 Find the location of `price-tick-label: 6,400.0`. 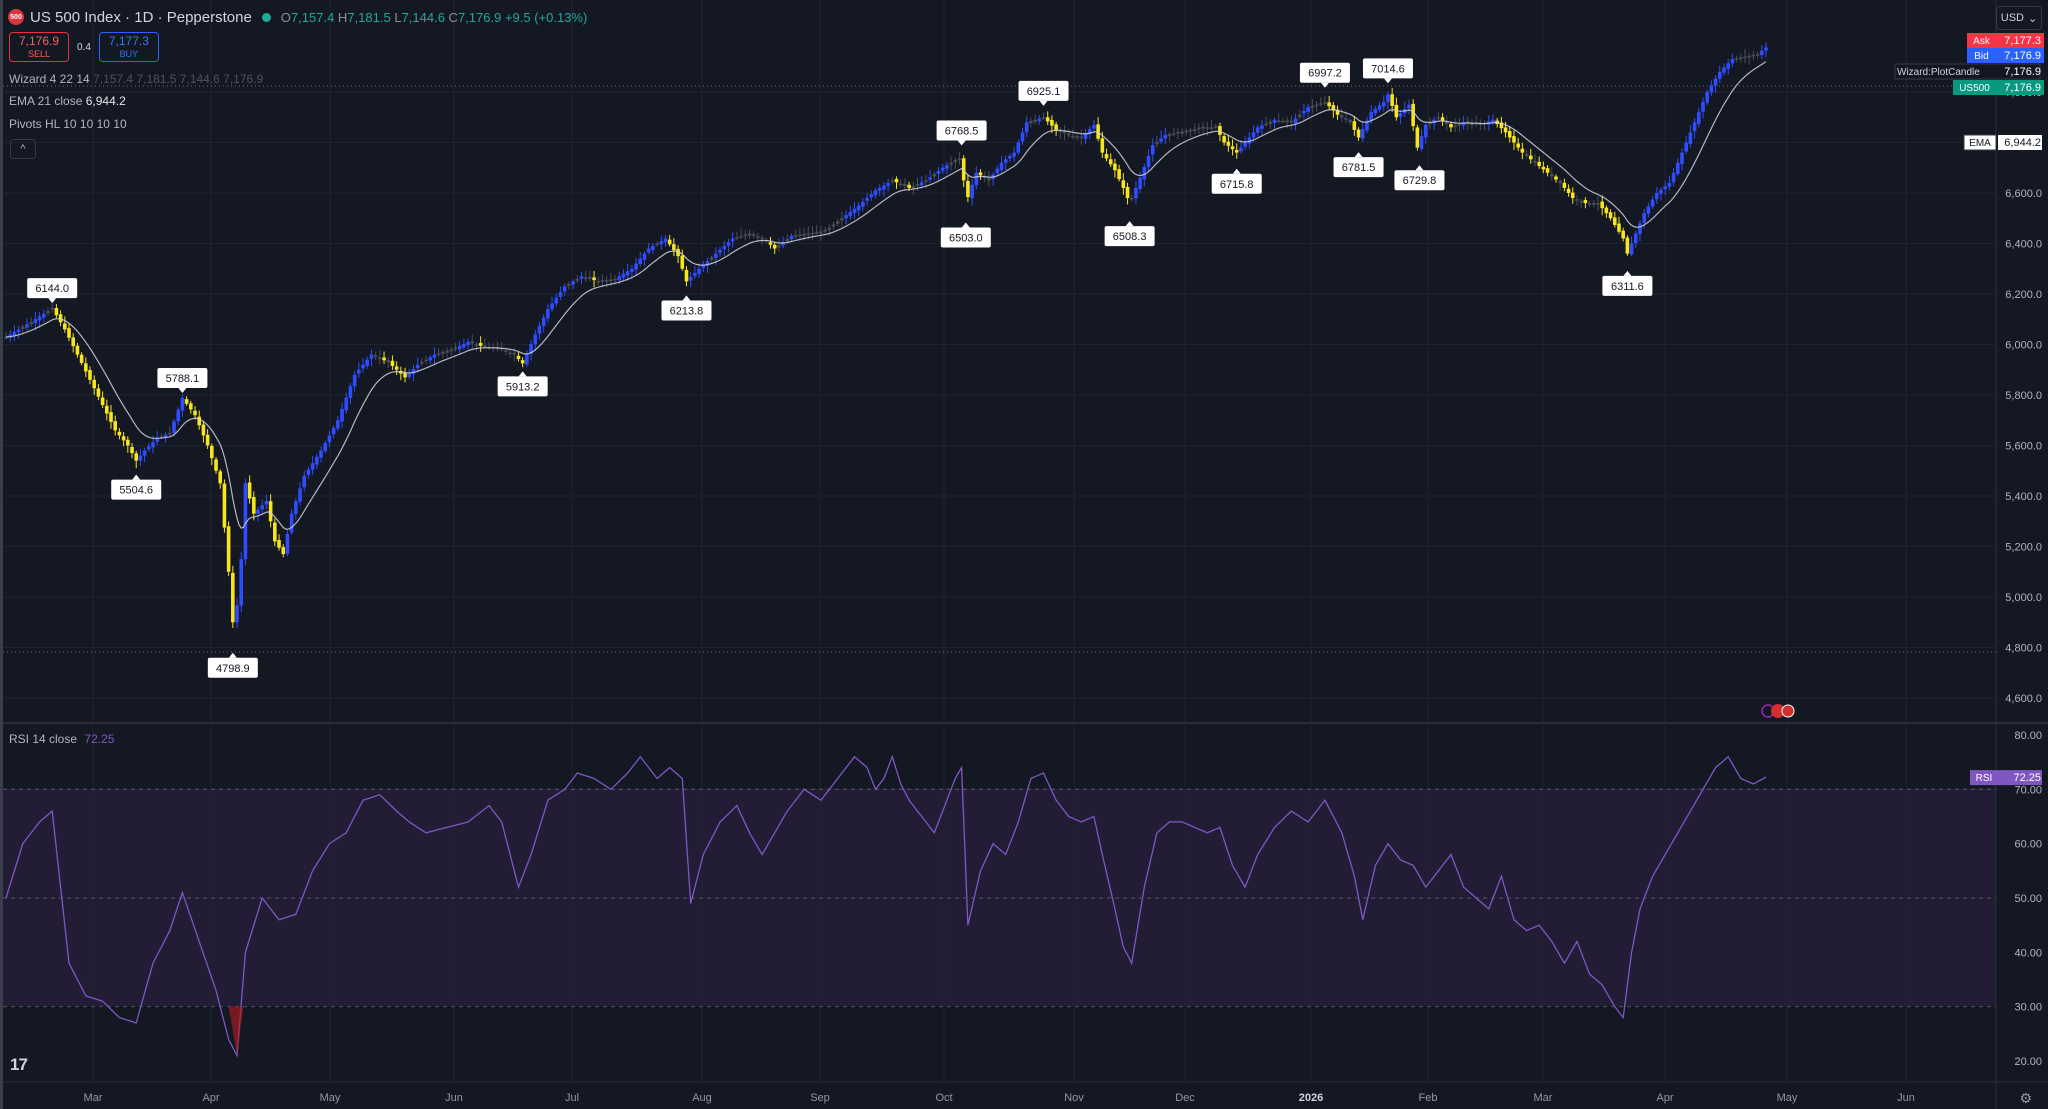

price-tick-label: 6,400.0 is located at coordinates (2023, 245).